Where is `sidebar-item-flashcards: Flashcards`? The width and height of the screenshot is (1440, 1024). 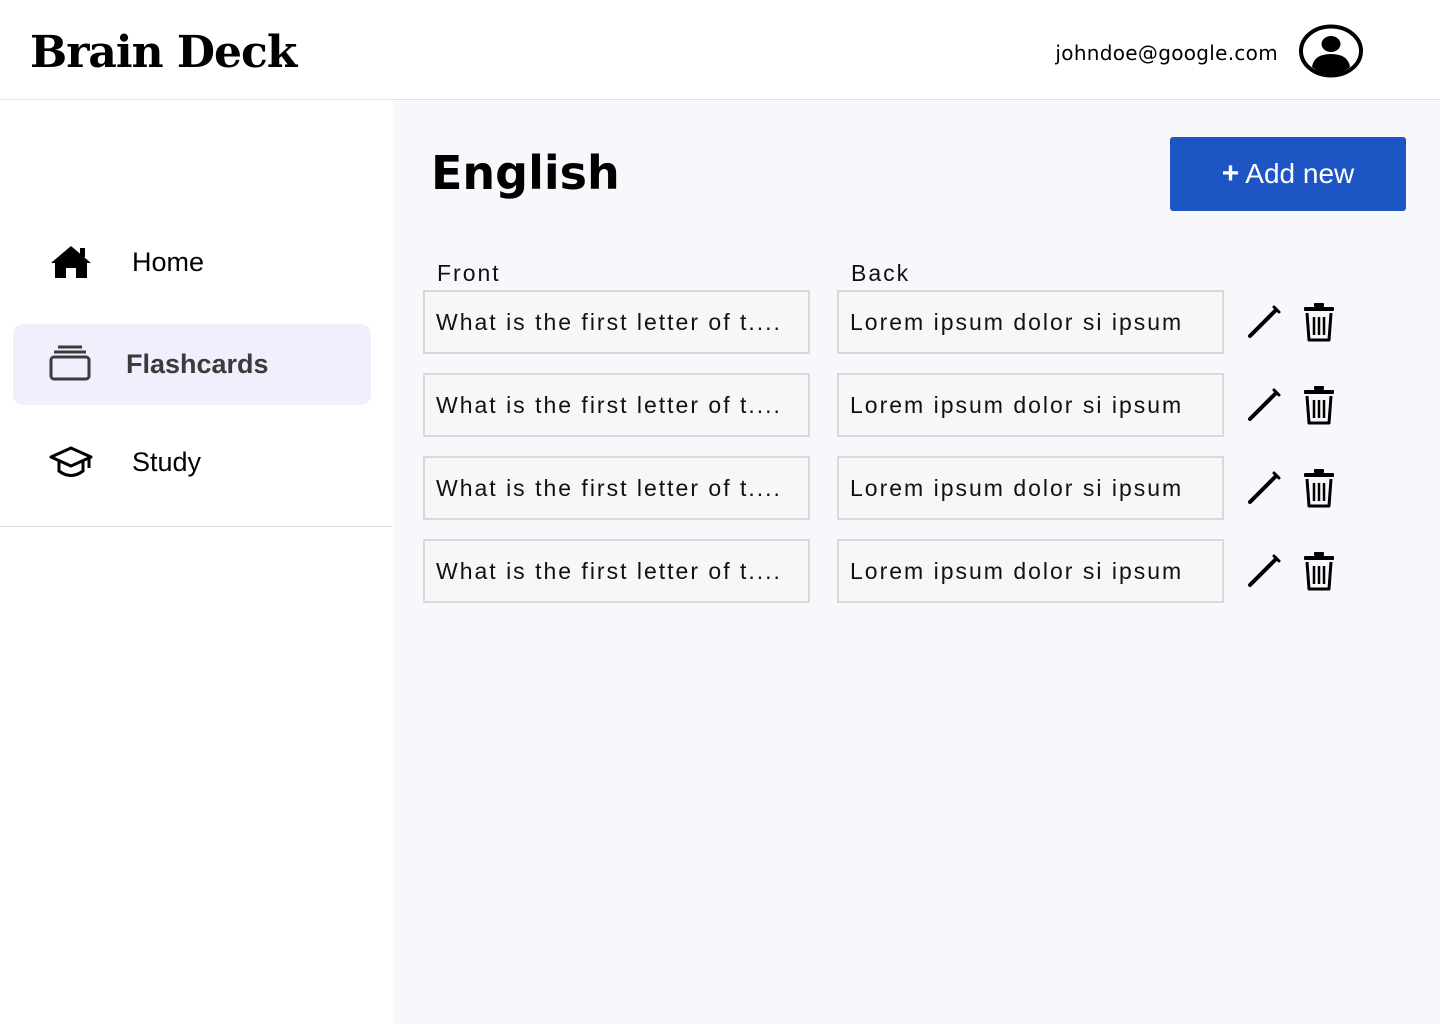
sidebar-item-flashcards: Flashcards is located at coordinates (192, 364).